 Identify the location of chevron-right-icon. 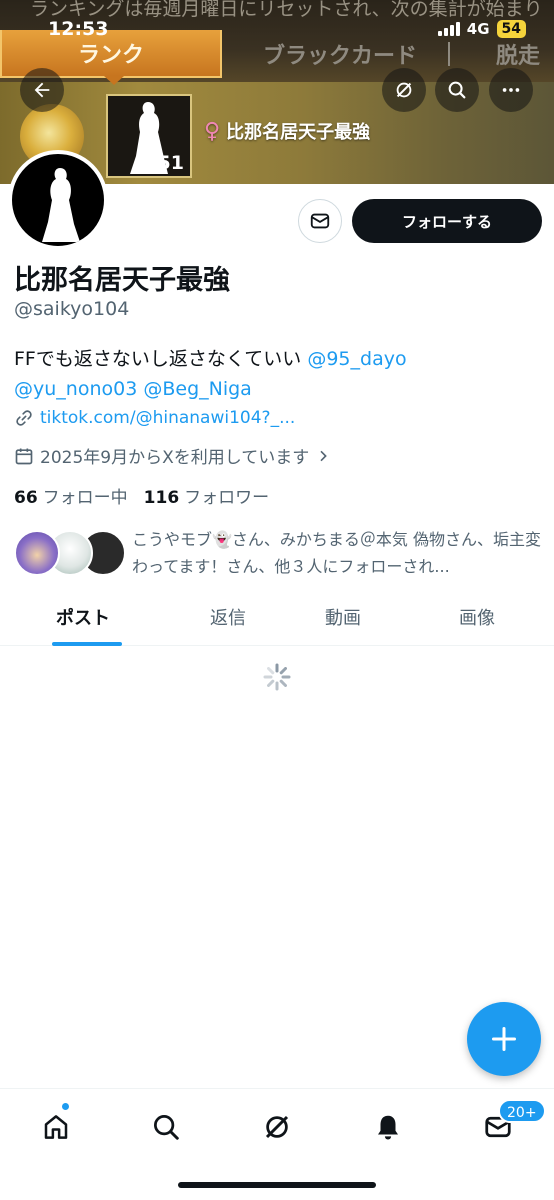
(324, 455).